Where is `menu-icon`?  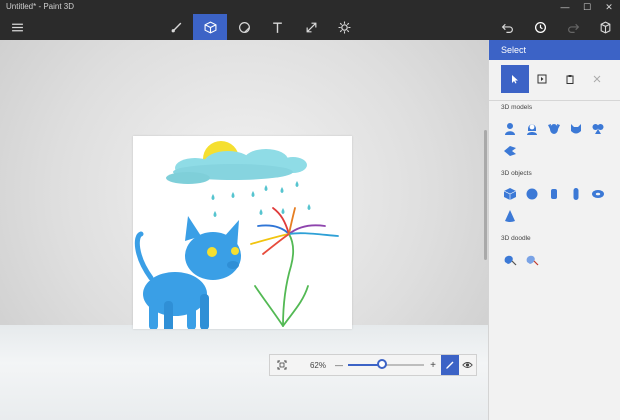 menu-icon is located at coordinates (17, 27).